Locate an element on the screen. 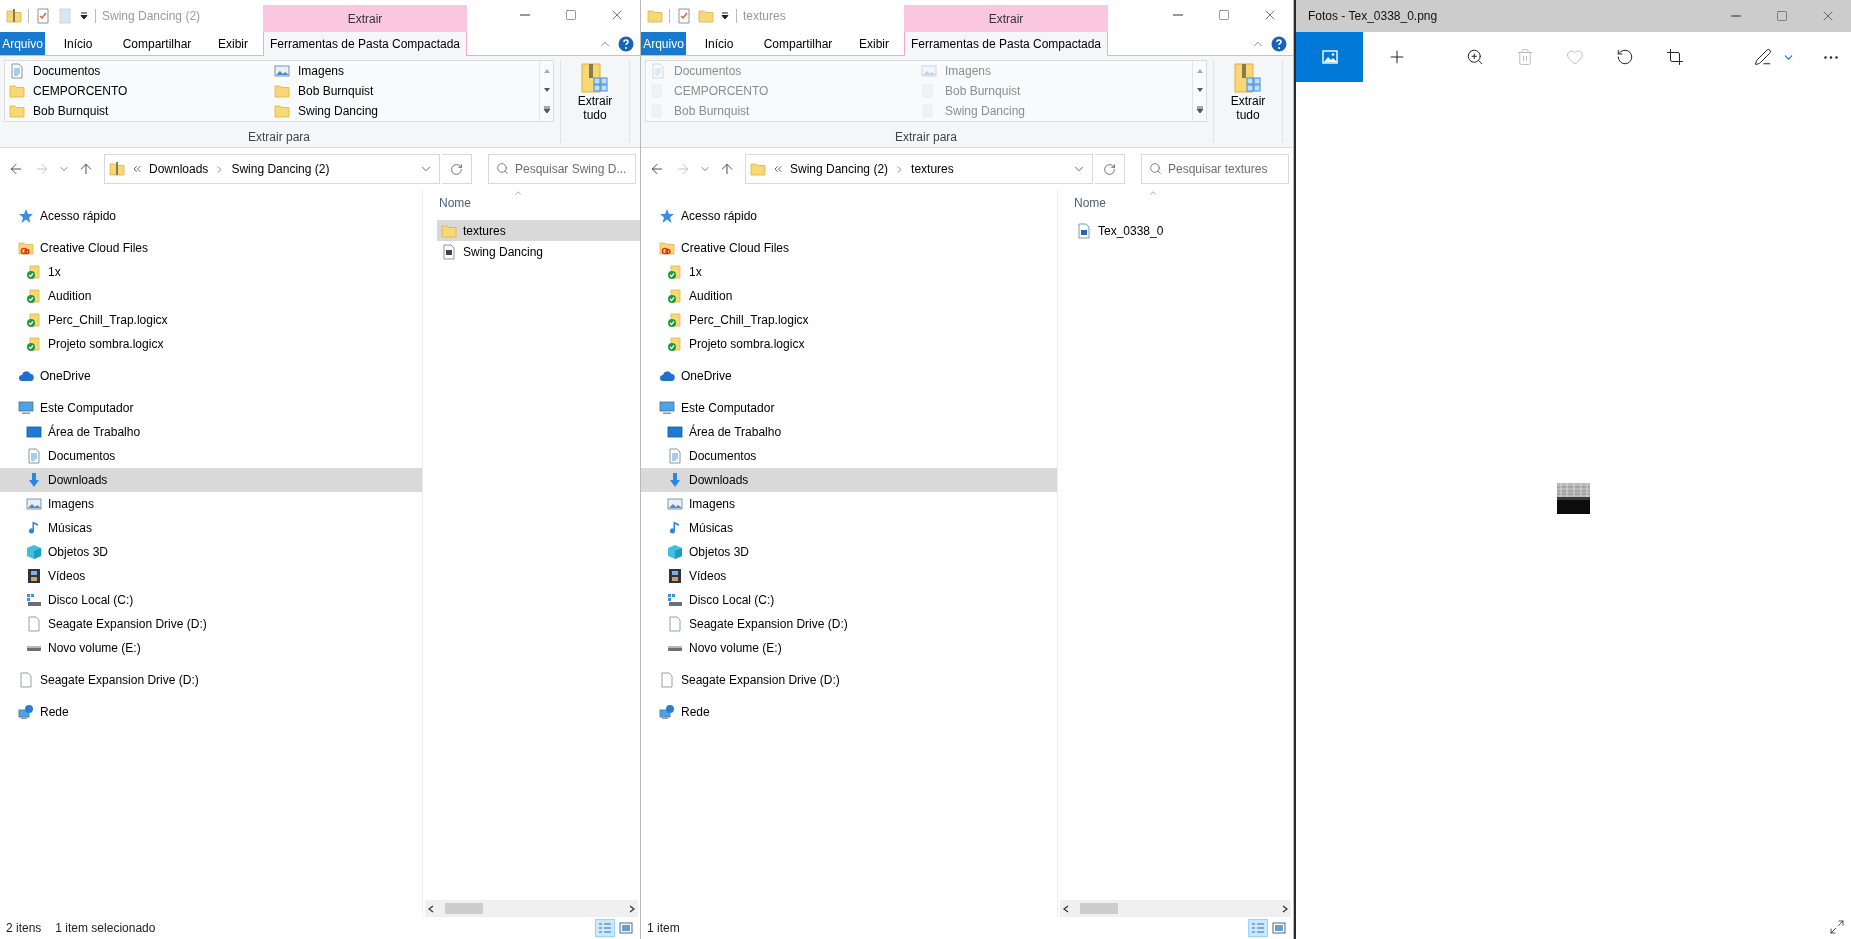 The image size is (1851, 939). status-text: 1 item selecionado is located at coordinates (105, 928).